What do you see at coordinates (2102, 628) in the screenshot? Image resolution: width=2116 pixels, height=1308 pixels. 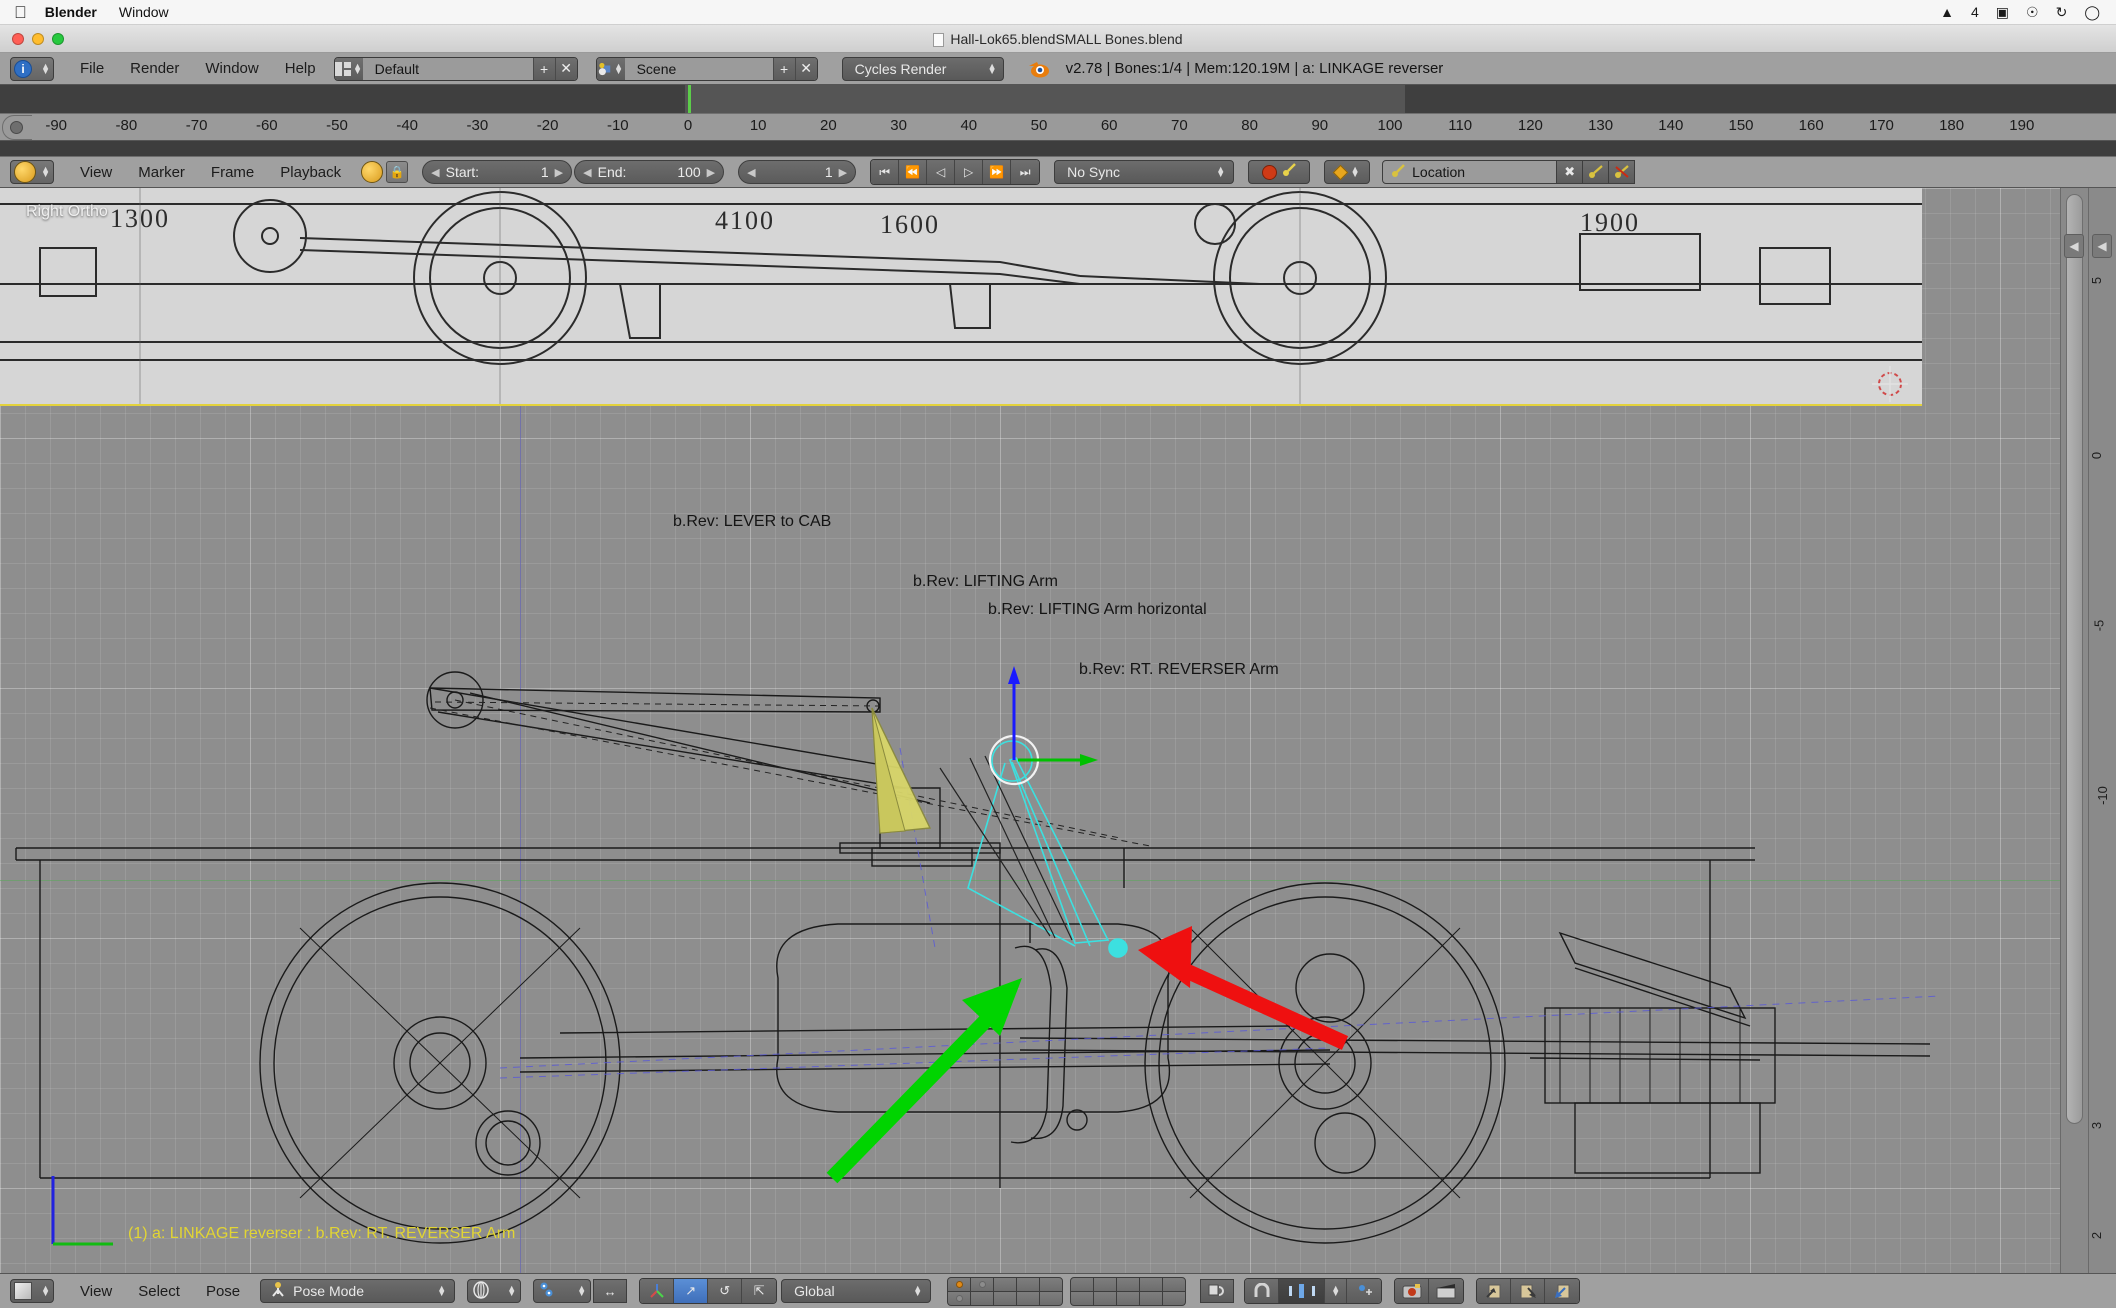 I see `viewport-n-panel-rail: 5 0 -5 -10 ◀` at bounding box center [2102, 628].